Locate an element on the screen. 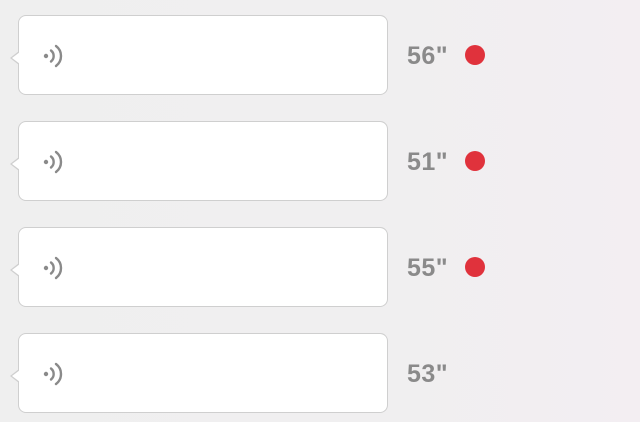 This screenshot has width=640, height=422. voice-duration: 51" is located at coordinates (428, 162).